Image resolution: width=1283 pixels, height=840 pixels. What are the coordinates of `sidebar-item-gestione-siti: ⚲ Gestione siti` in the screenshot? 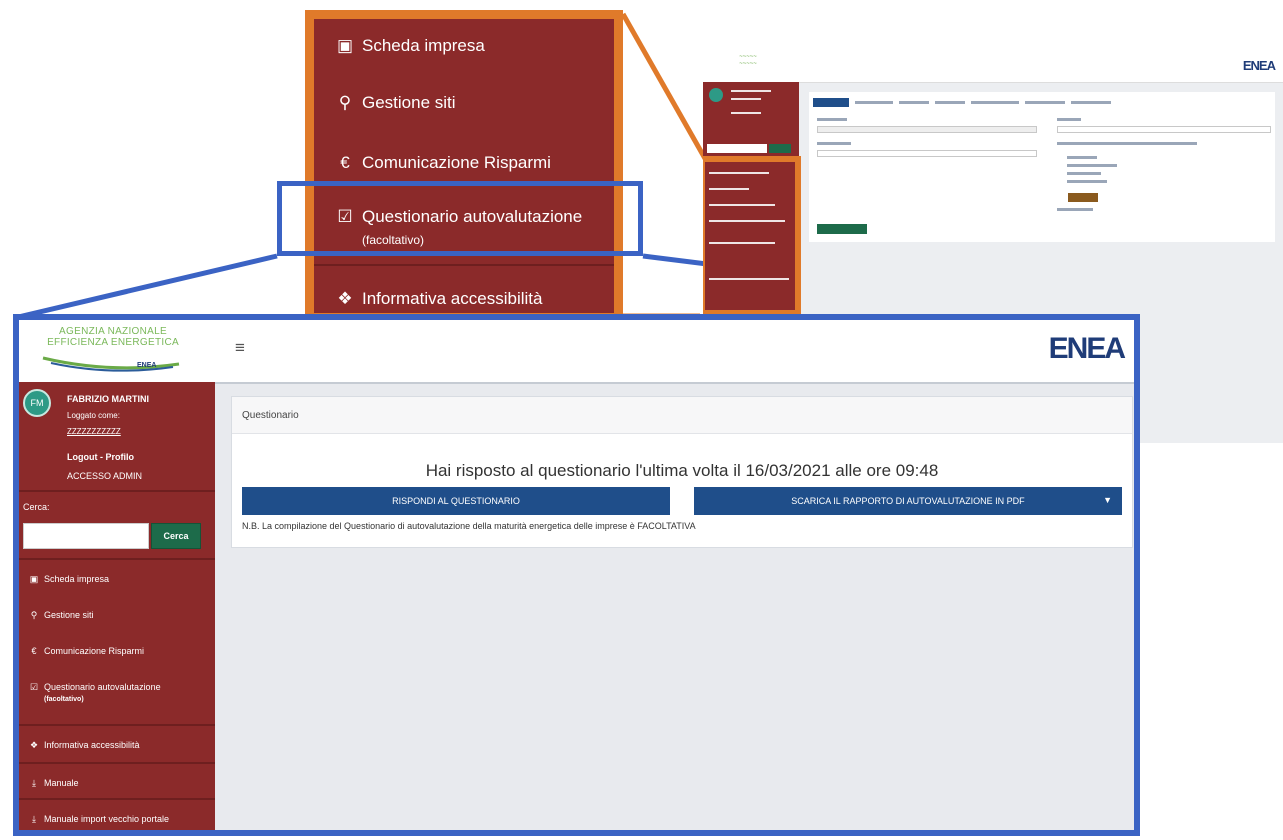 It's located at (61, 615).